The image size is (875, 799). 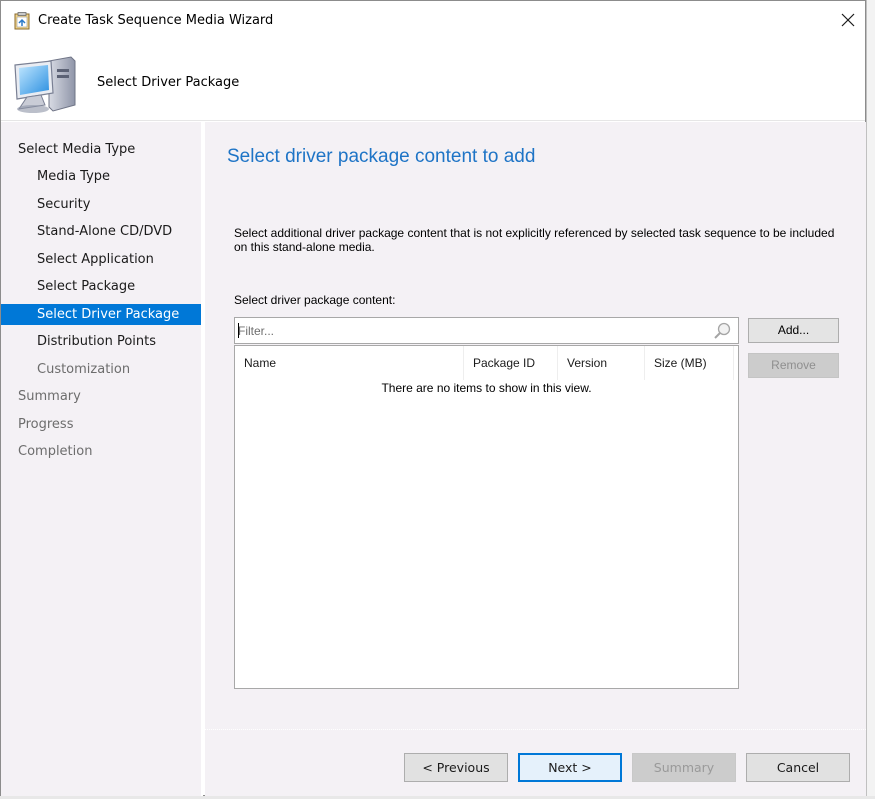 What do you see at coordinates (535, 729) in the screenshot?
I see `footer-separator` at bounding box center [535, 729].